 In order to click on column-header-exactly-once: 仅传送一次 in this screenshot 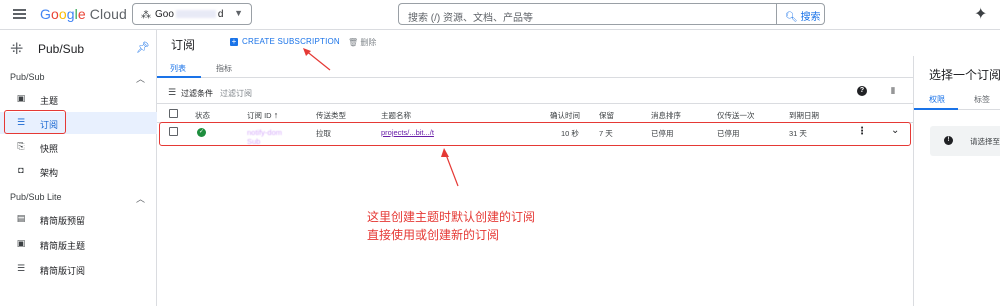, I will do `click(736, 115)`.